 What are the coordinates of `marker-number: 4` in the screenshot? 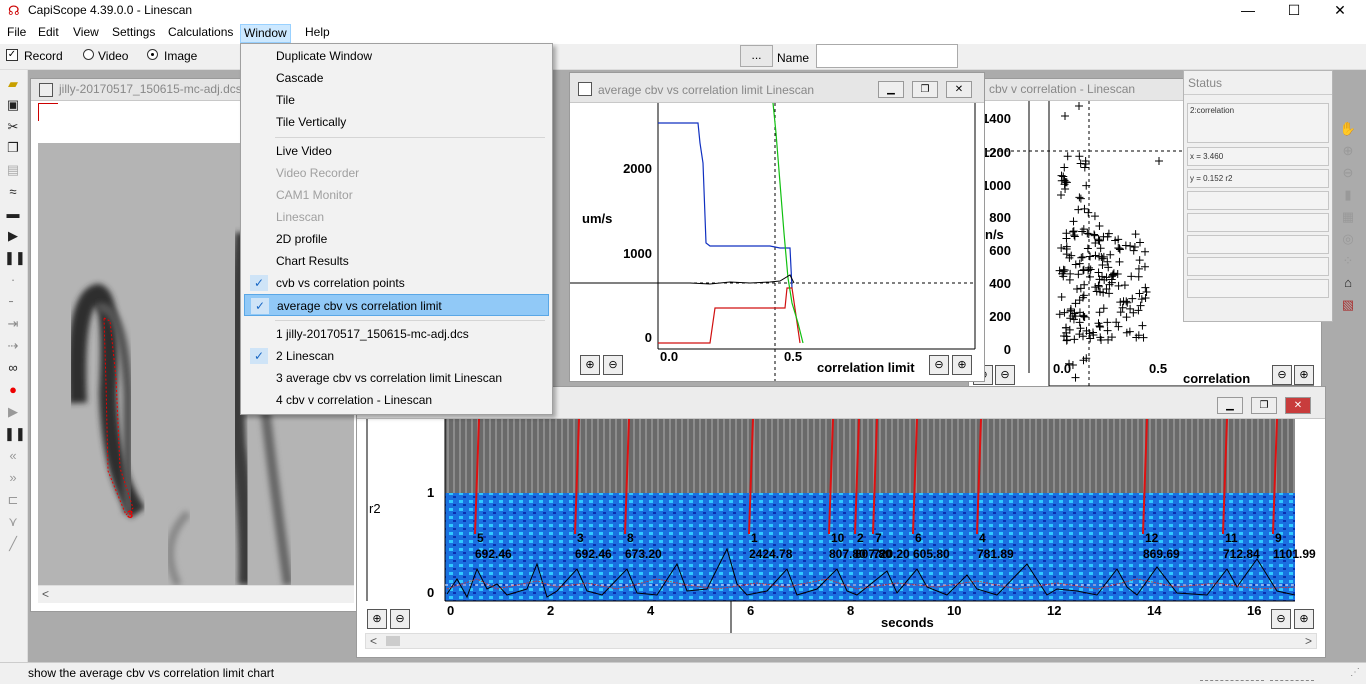 It's located at (982, 538).